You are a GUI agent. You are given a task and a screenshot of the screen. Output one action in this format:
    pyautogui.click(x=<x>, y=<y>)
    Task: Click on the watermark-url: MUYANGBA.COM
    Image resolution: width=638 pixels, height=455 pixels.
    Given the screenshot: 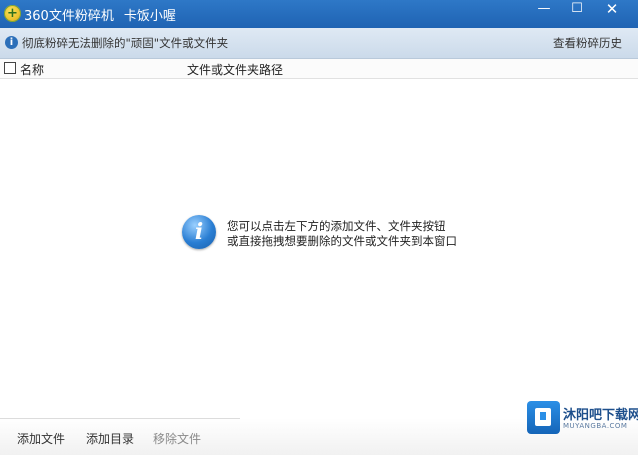 What is the action you would take?
    pyautogui.click(x=595, y=426)
    